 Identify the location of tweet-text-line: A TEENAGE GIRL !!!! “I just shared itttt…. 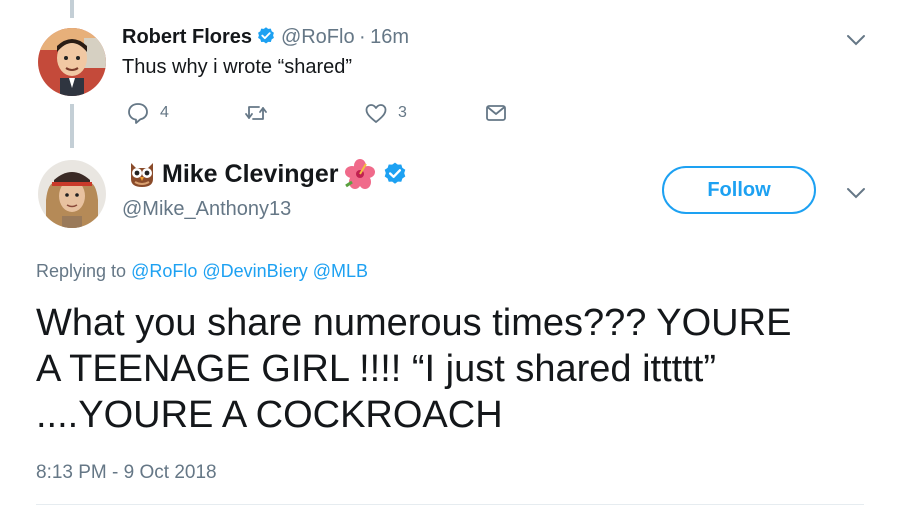
(376, 369).